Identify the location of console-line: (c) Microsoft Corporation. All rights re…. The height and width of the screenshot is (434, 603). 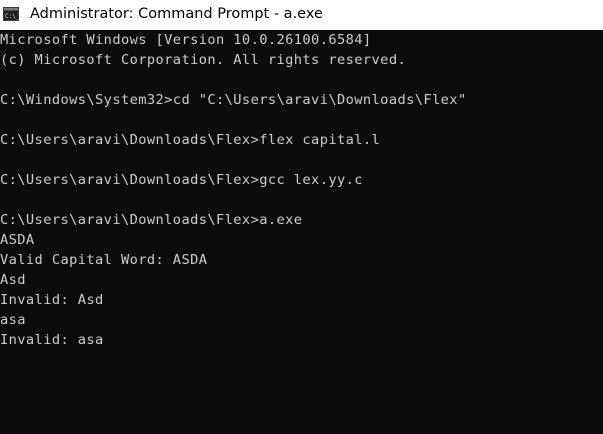
(203, 60).